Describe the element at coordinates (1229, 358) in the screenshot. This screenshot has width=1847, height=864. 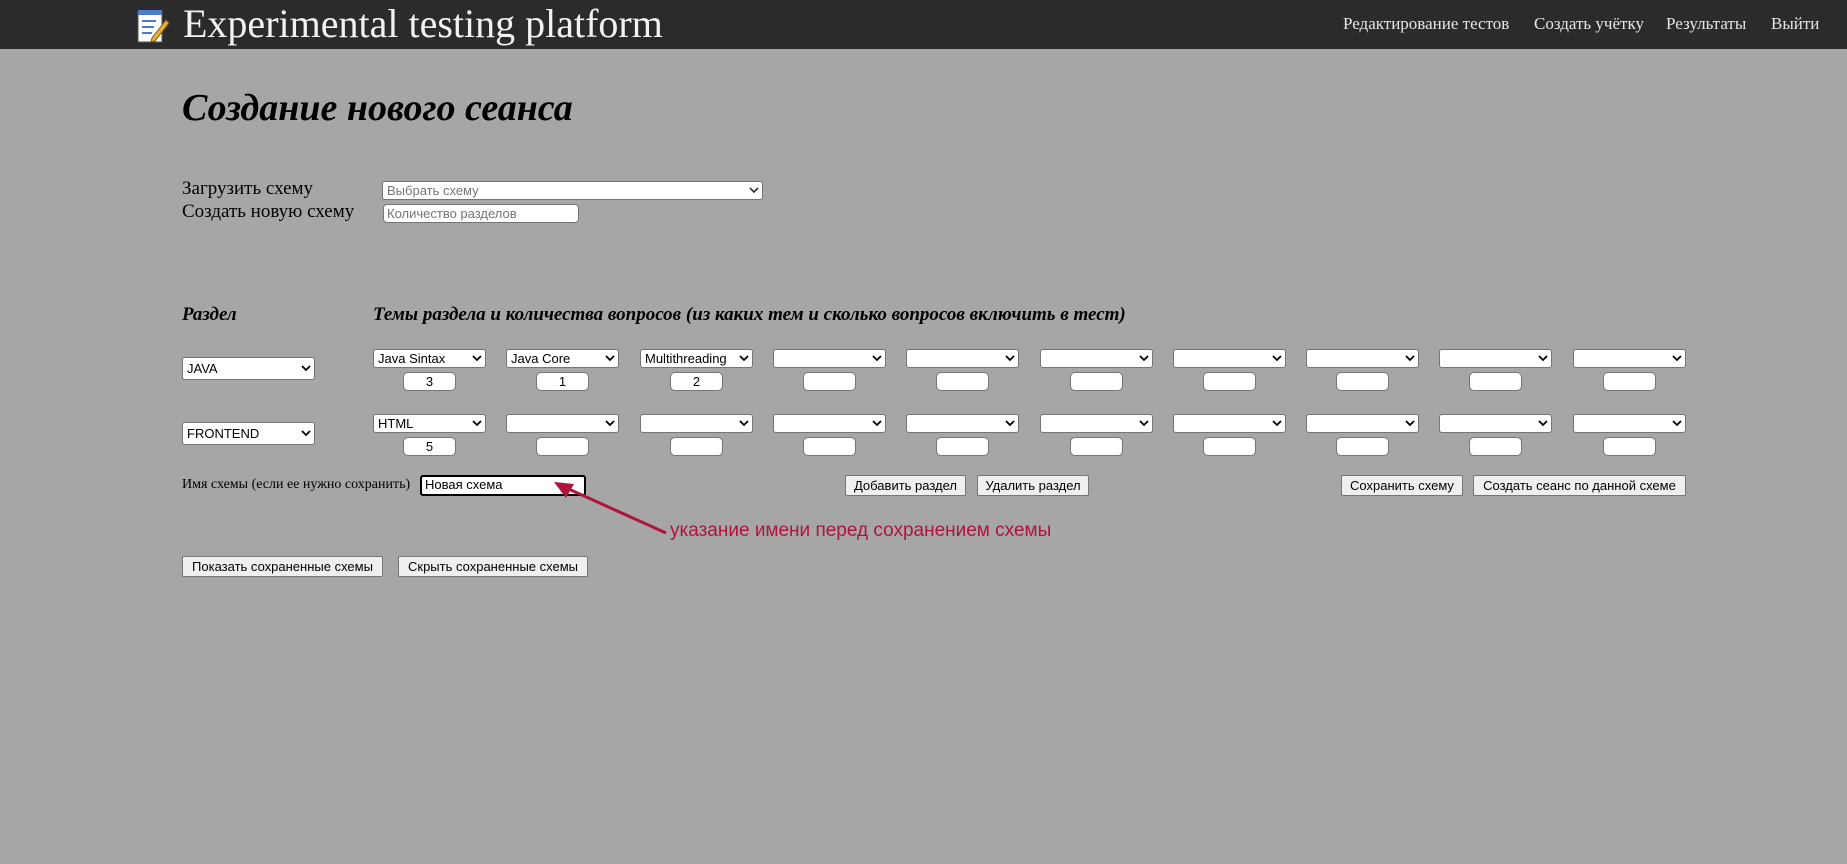
I see `topic-select-row1-col7` at that location.